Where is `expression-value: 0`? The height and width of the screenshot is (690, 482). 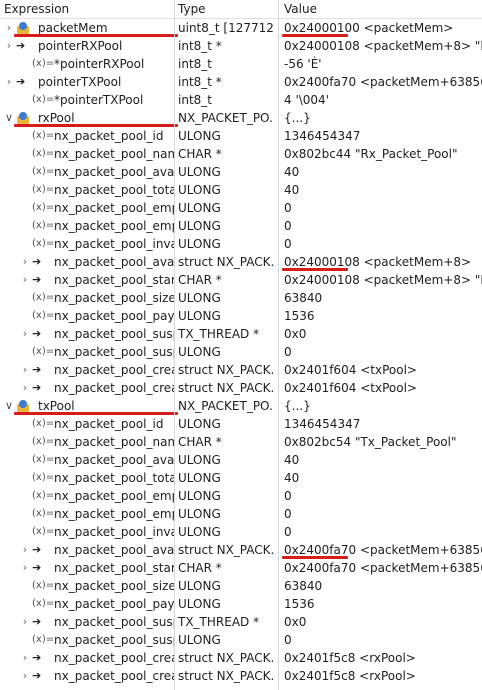 expression-value: 0 is located at coordinates (288, 640).